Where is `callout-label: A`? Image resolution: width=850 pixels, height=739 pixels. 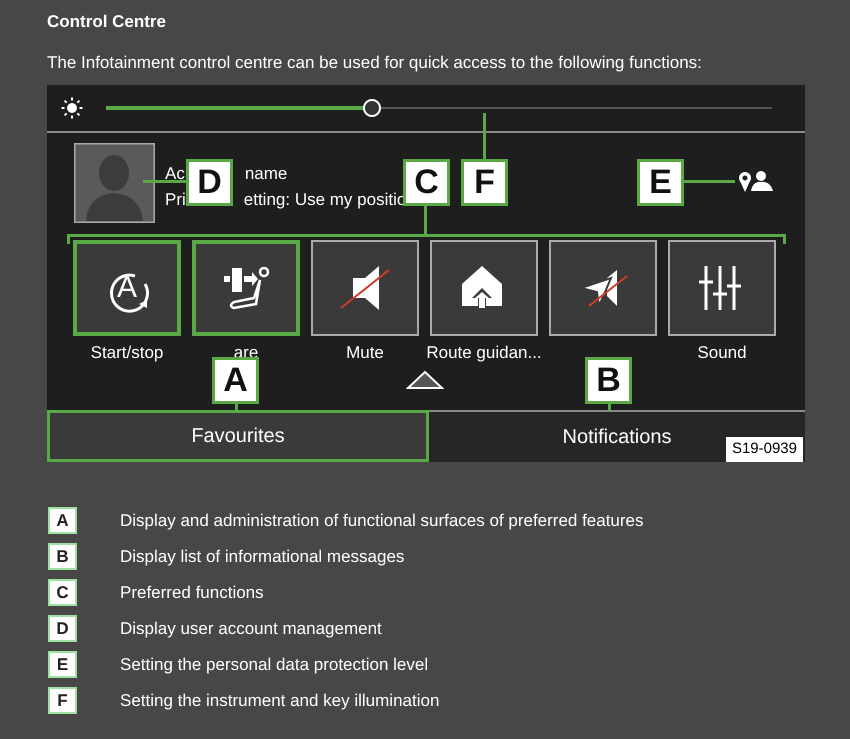
callout-label: A is located at coordinates (235, 380).